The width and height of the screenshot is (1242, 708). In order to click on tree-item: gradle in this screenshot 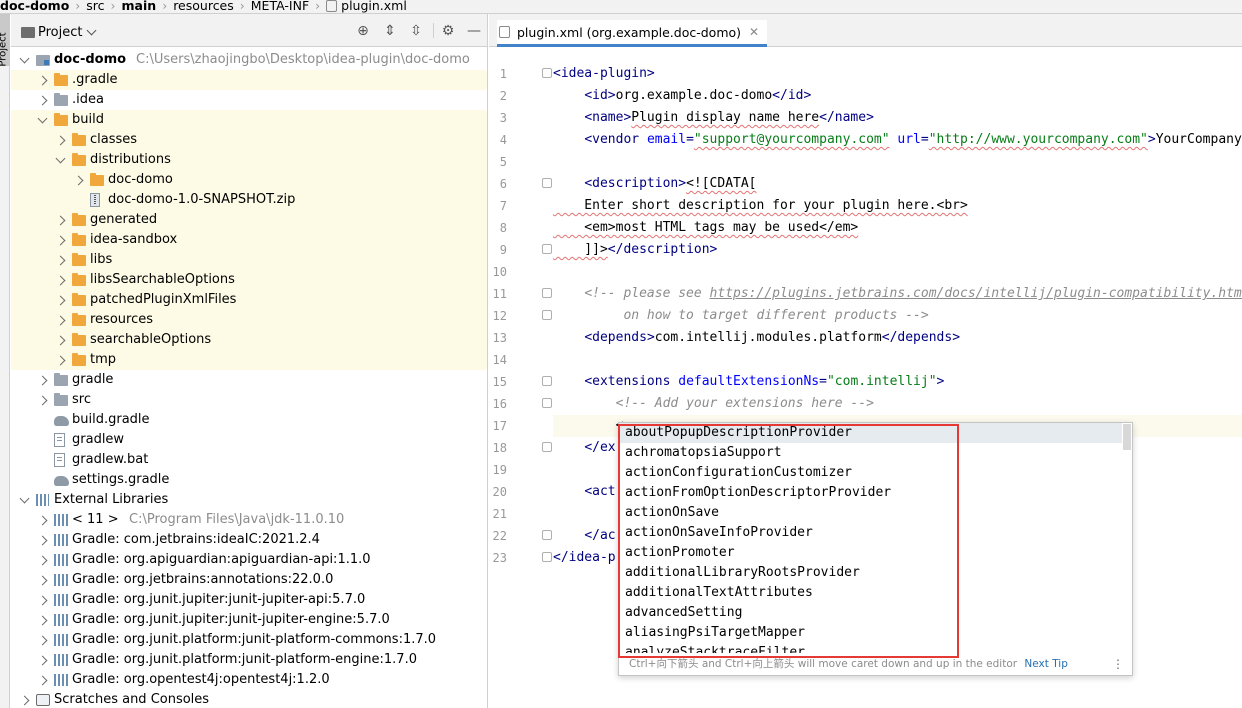, I will do `click(249, 380)`.